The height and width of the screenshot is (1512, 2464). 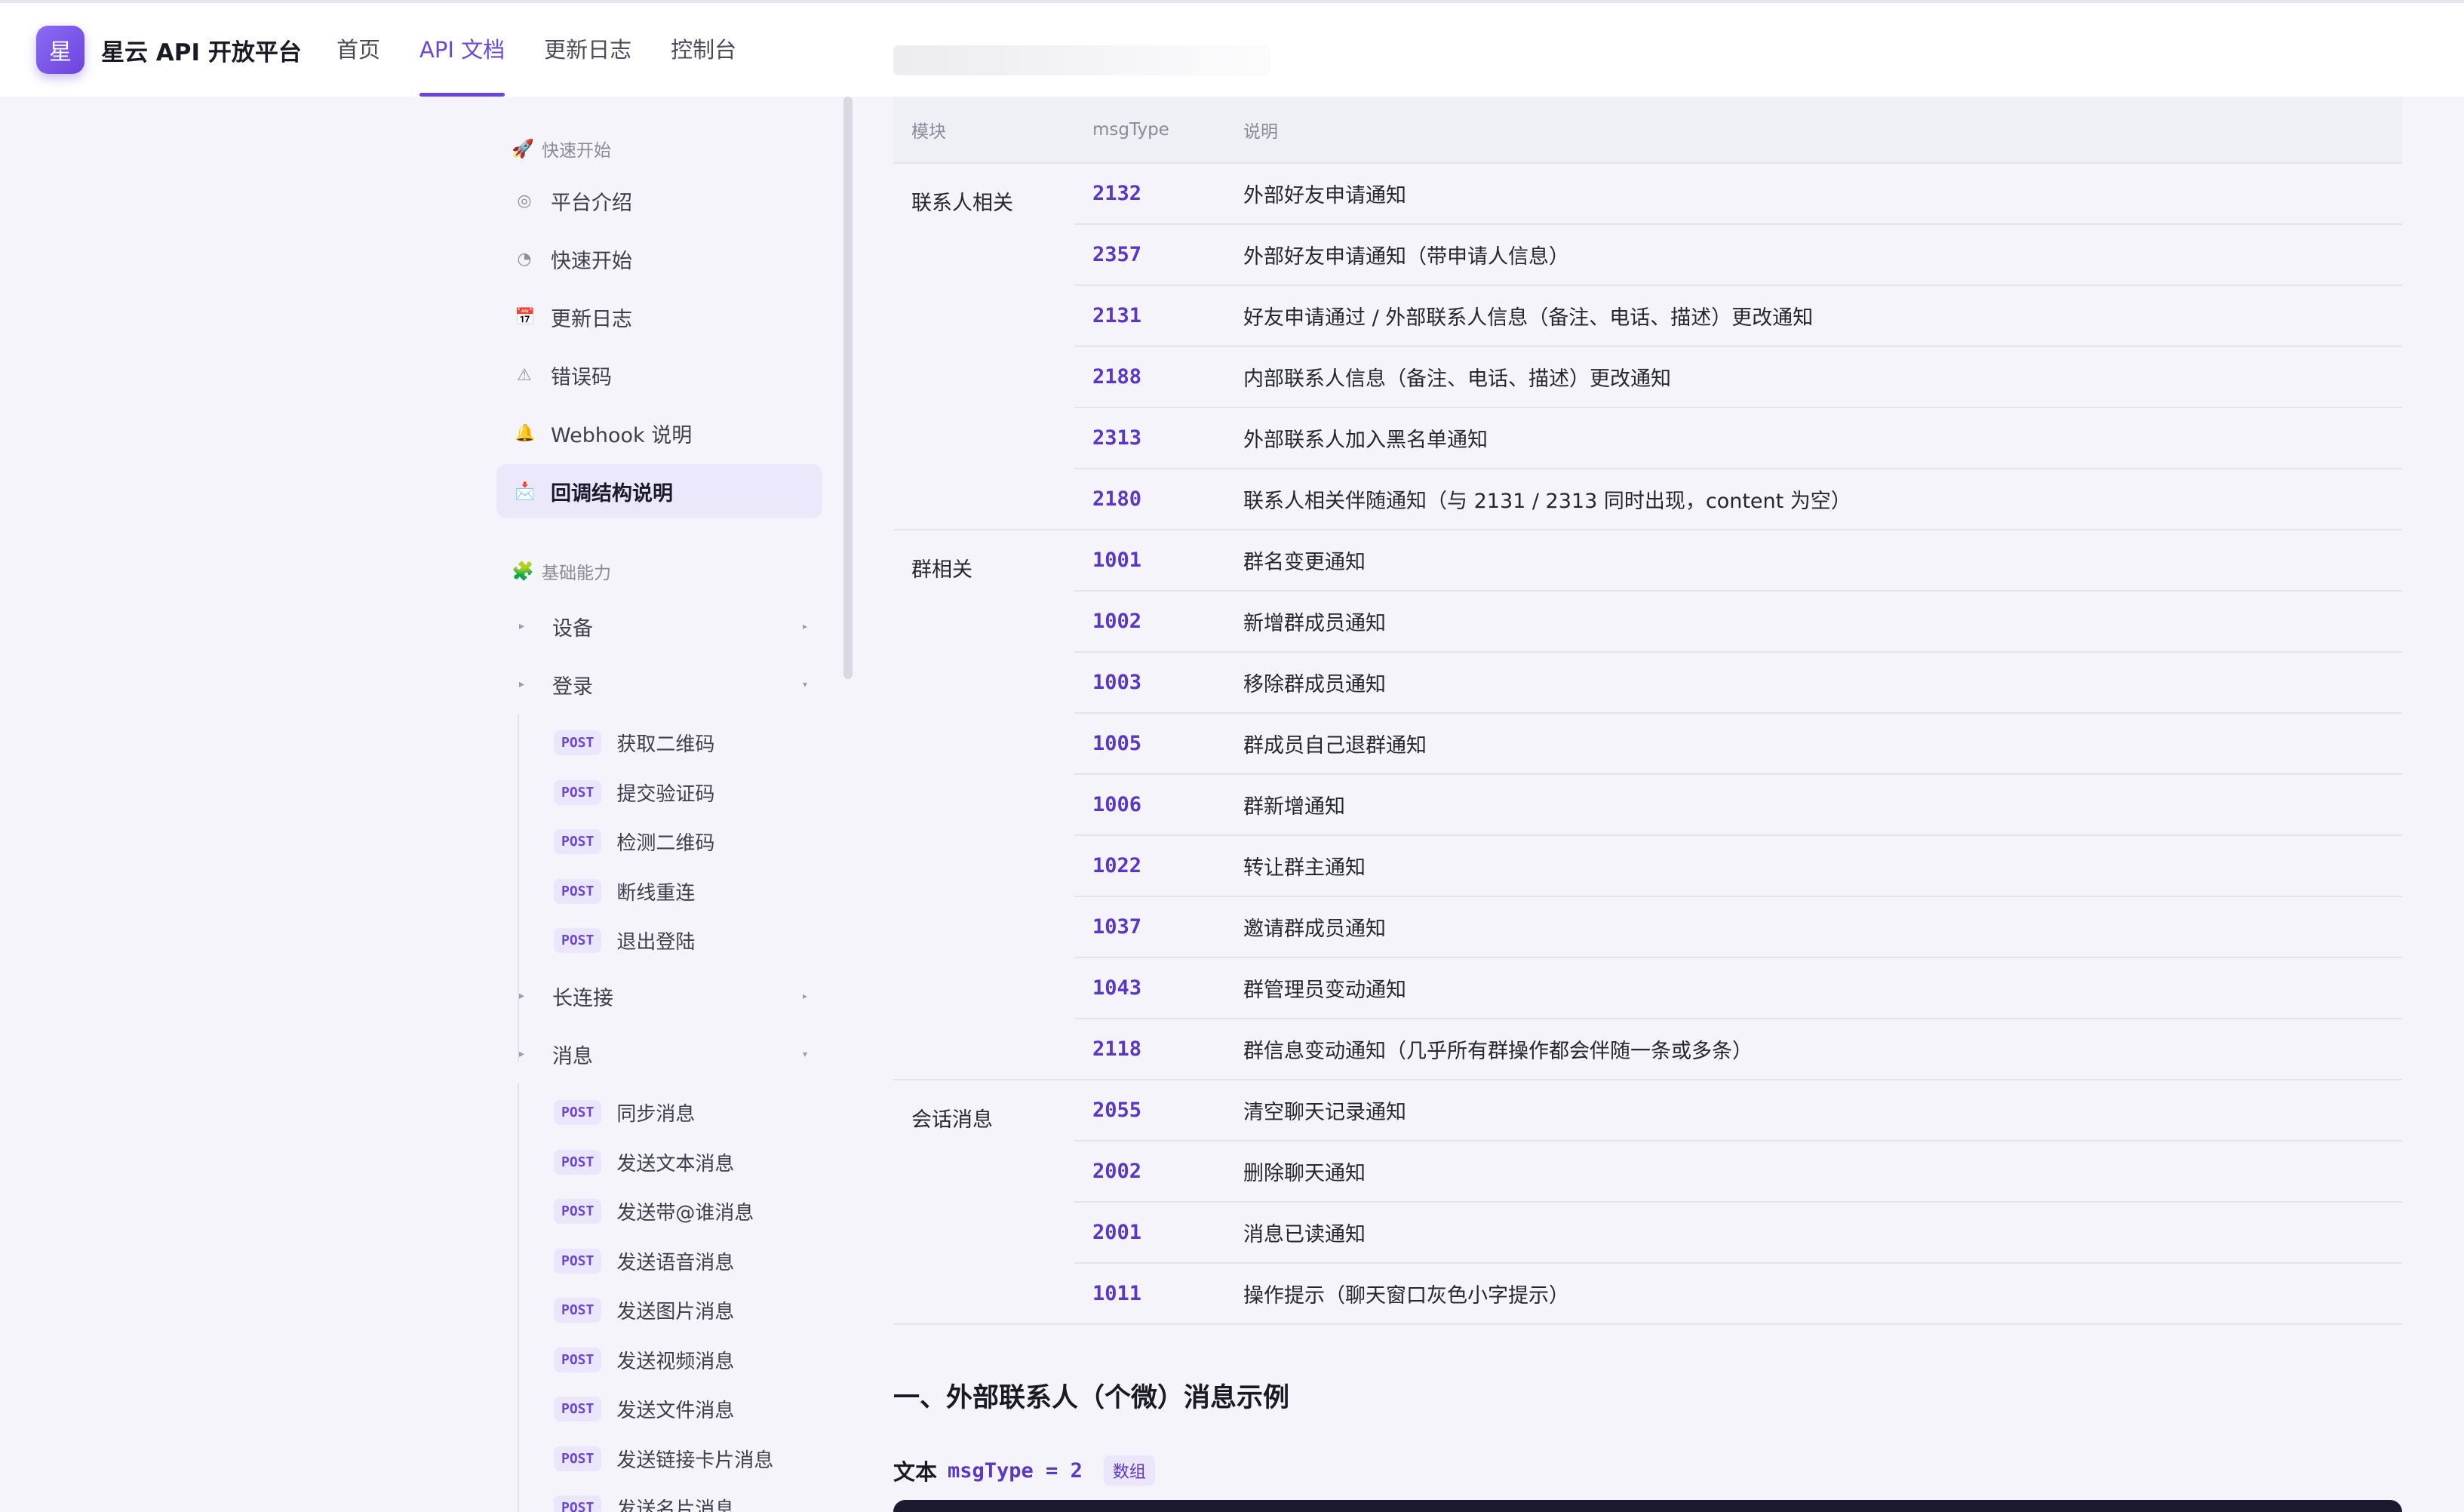 I want to click on sidebar-folder-device: ▸ 设备 ▸, so click(x=659, y=626).